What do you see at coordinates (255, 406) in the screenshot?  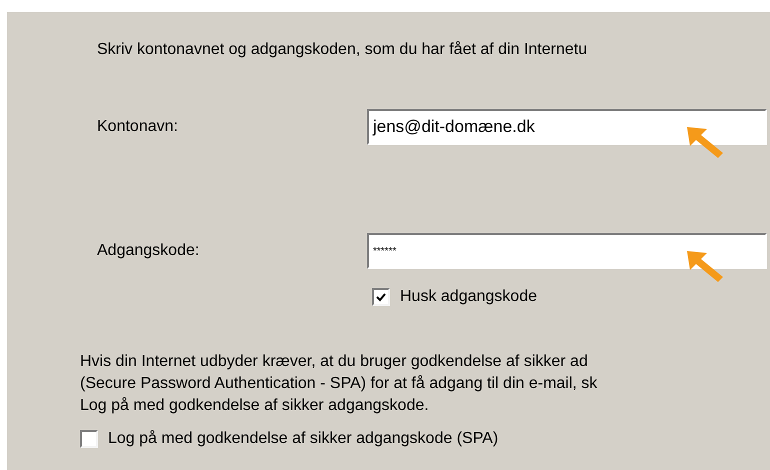 I see `info-text: Log på med godkendelse af sikker adgangskode.` at bounding box center [255, 406].